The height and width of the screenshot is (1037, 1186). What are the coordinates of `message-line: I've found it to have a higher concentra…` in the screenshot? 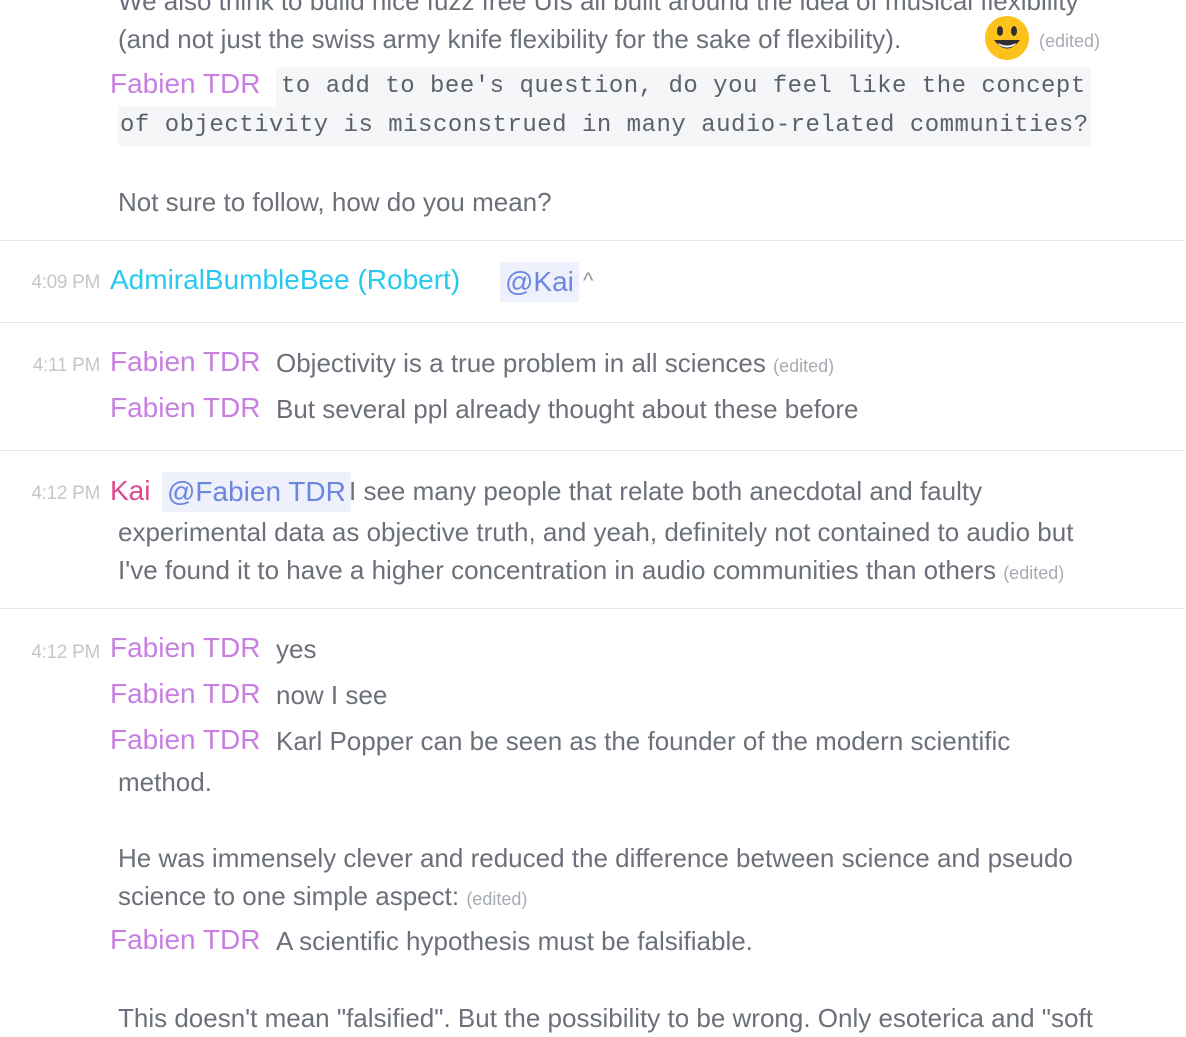 It's located at (557, 570).